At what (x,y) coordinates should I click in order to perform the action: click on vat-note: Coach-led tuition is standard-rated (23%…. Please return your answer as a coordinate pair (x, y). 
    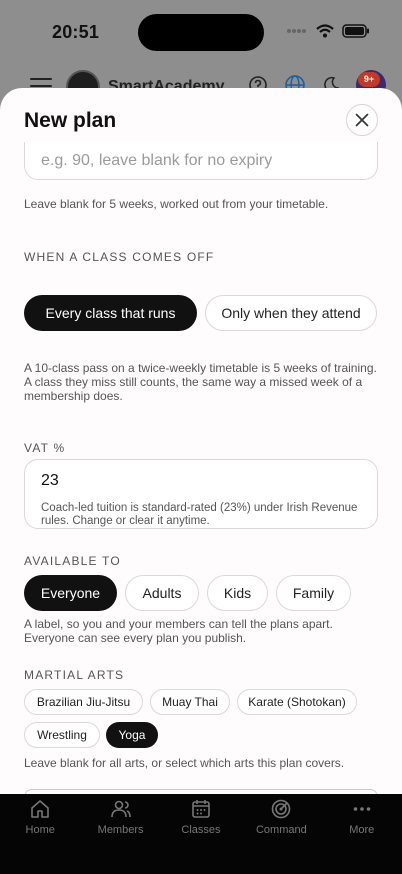
    Looking at the image, I should click on (199, 514).